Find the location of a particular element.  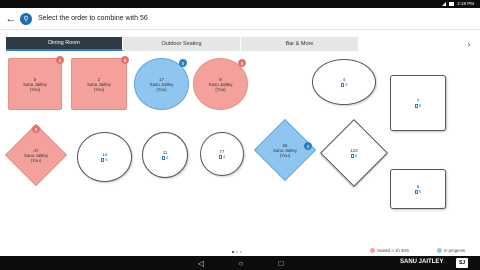

table-2: 6 2 Sanu Jaitley (You) is located at coordinates (100, 83).